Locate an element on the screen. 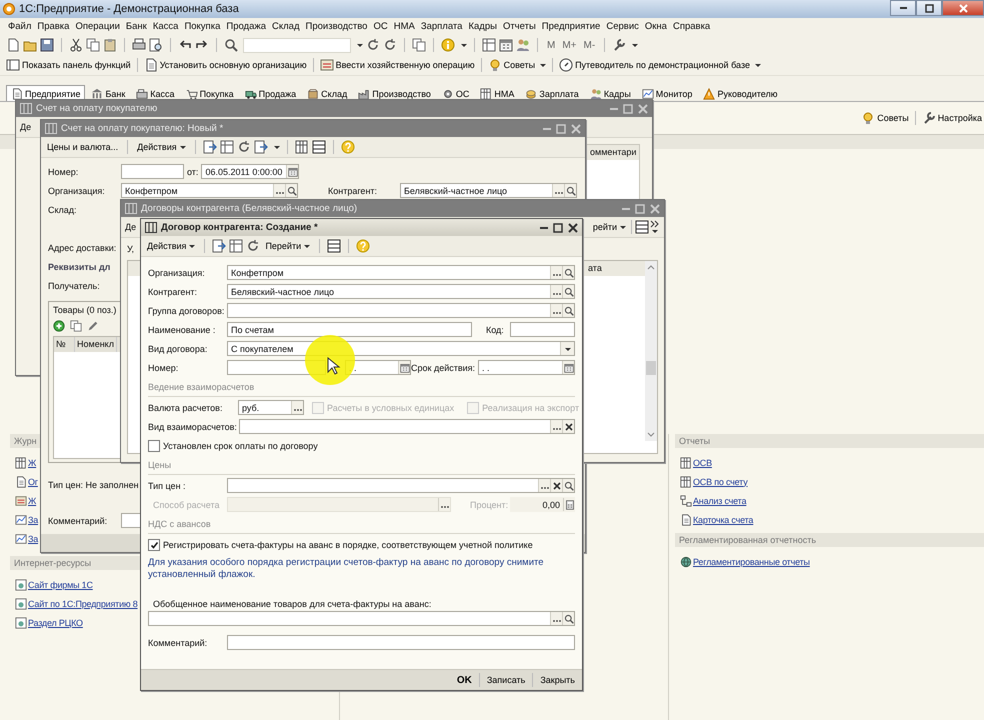 This screenshot has height=720, width=984. window-title: Счет на оплату покупателю is located at coordinates (97, 108).